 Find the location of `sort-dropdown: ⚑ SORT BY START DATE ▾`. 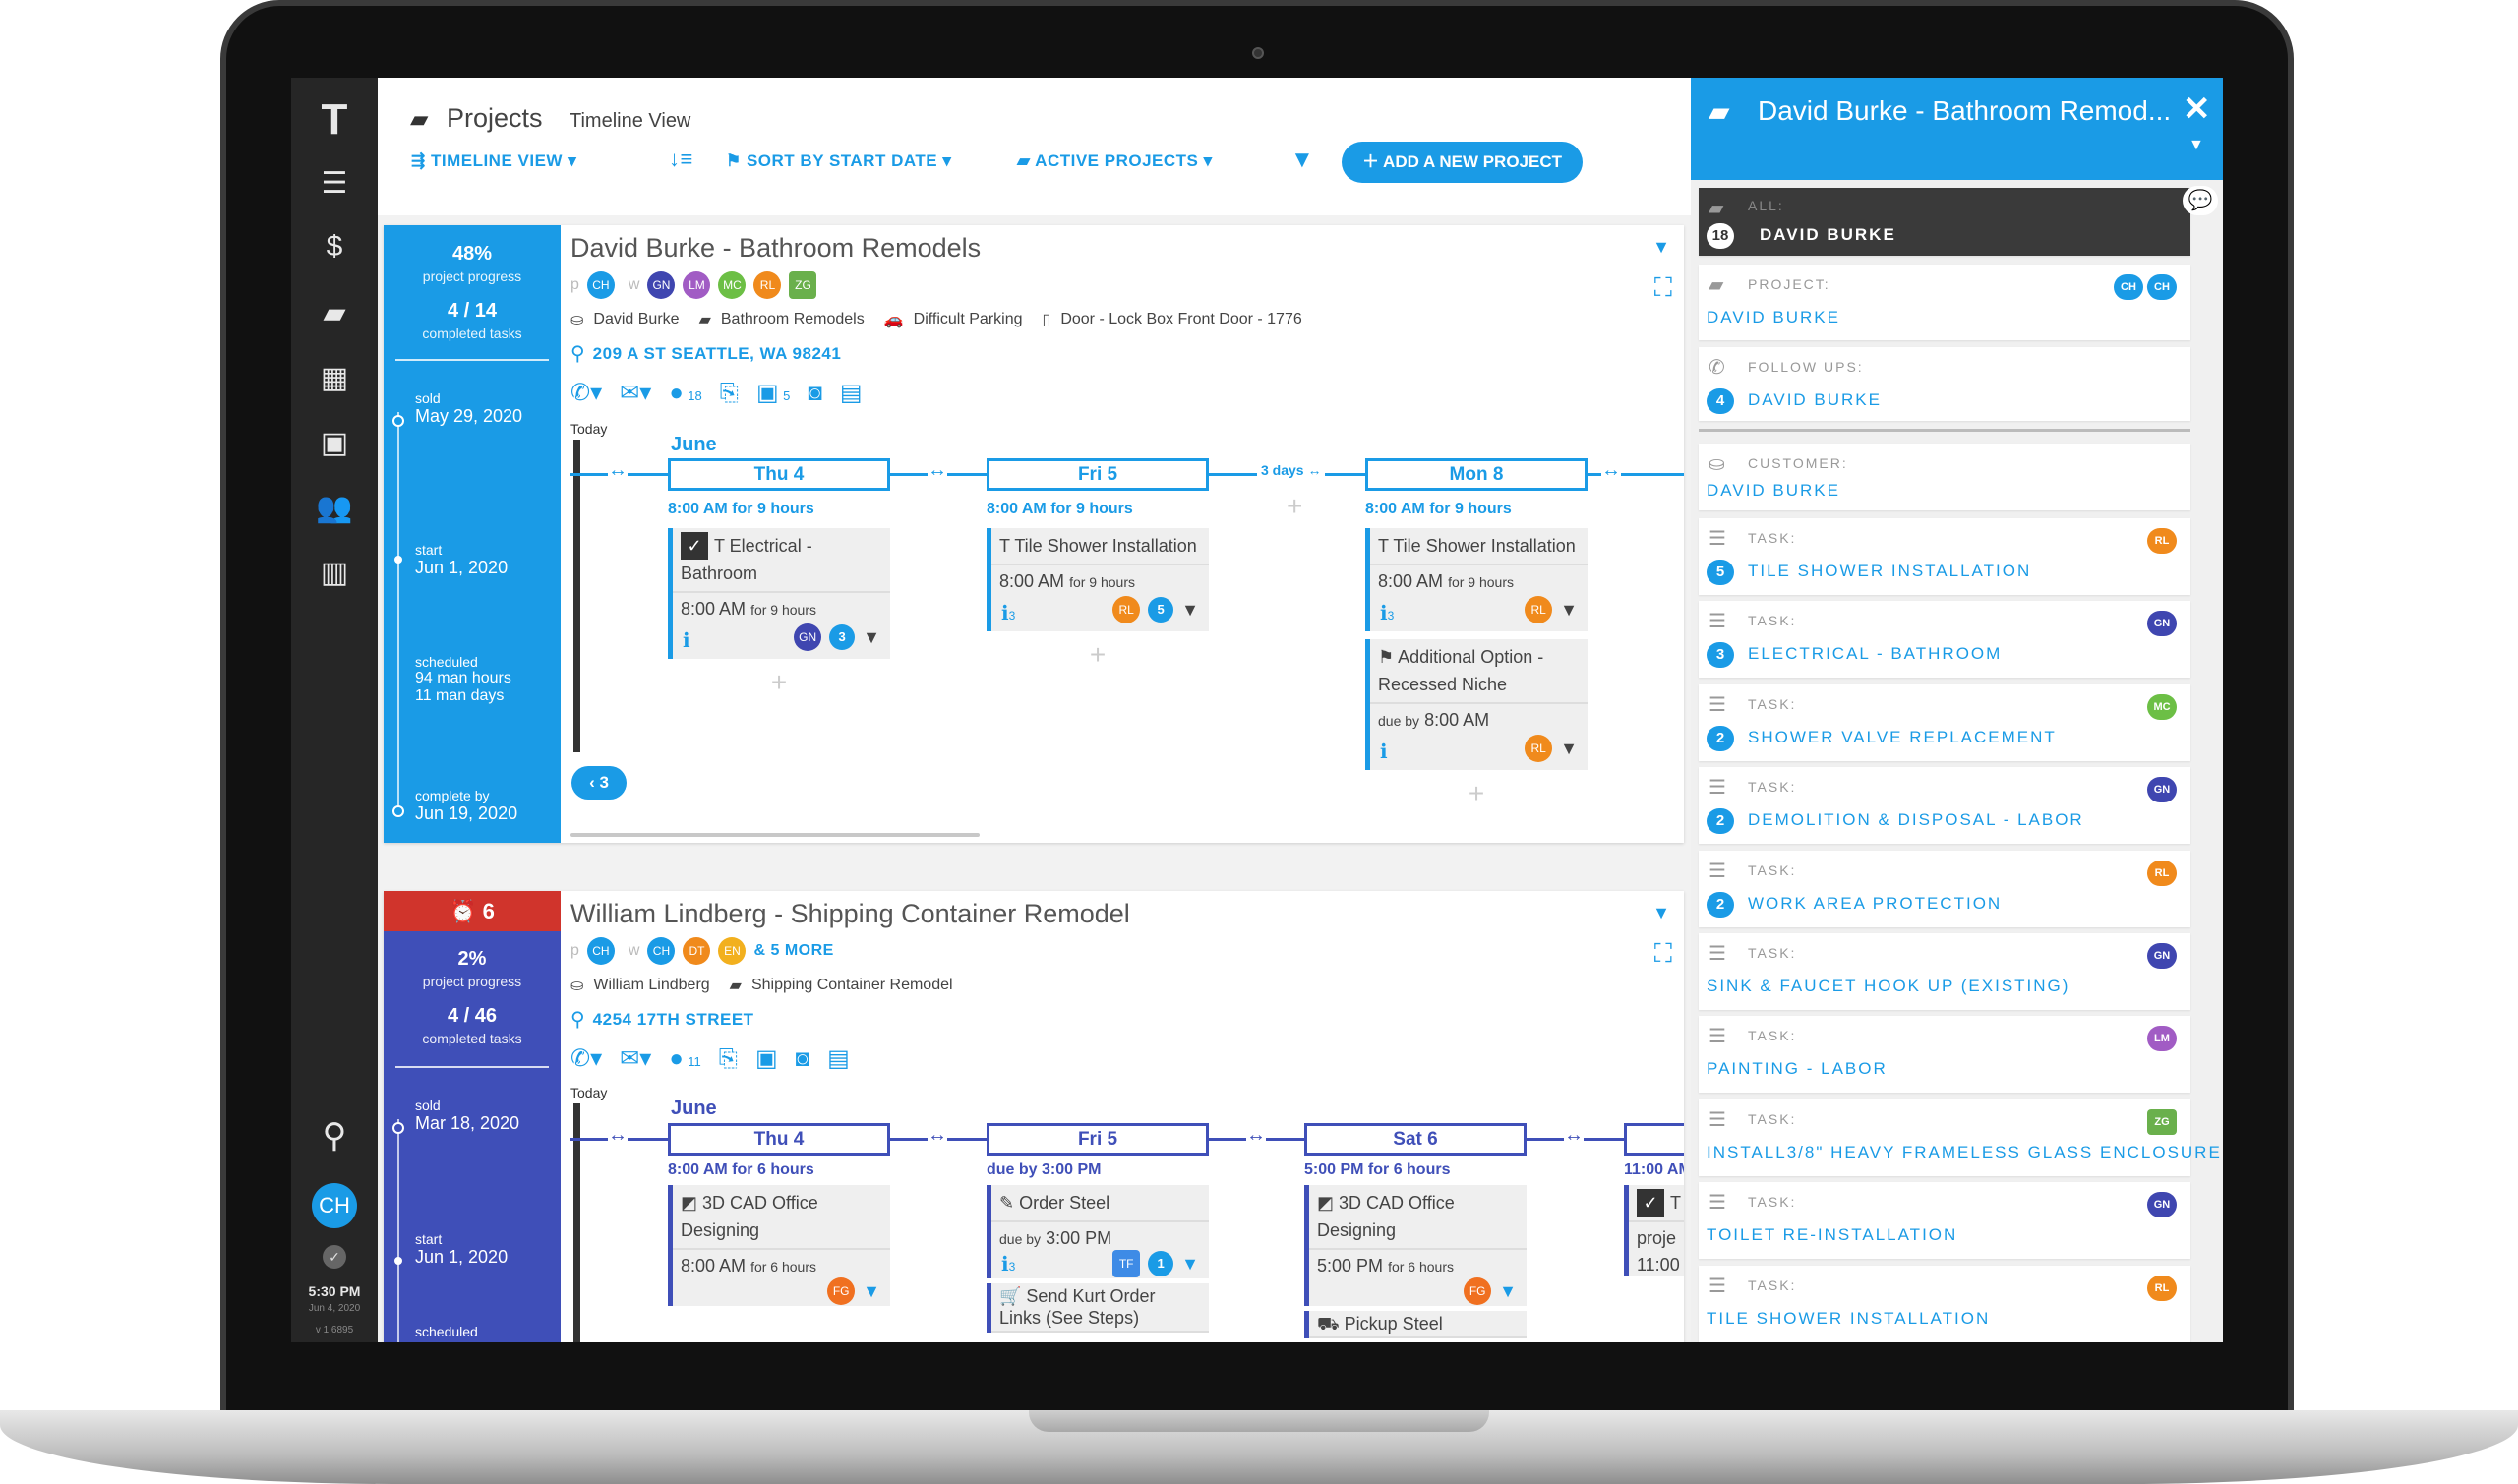

sort-dropdown: ⚑ SORT BY START DATE ▾ is located at coordinates (838, 161).